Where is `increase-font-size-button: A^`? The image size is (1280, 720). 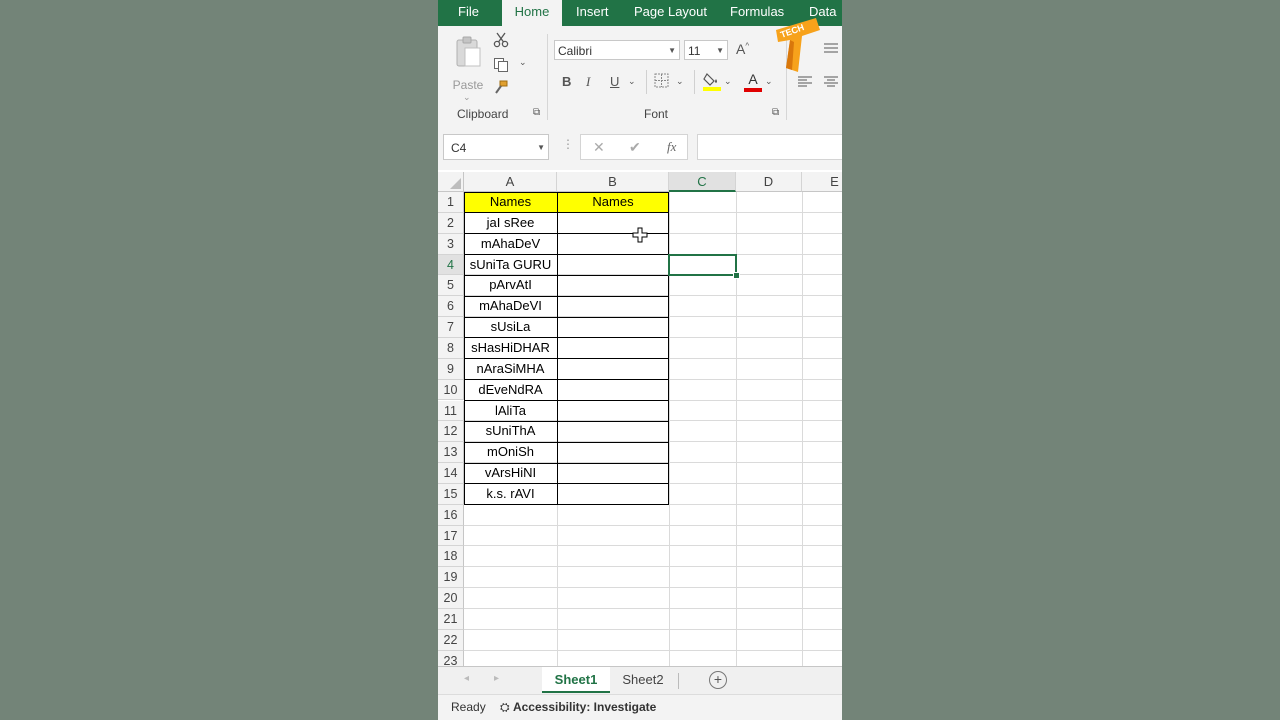
increase-font-size-button: A^ is located at coordinates (742, 49).